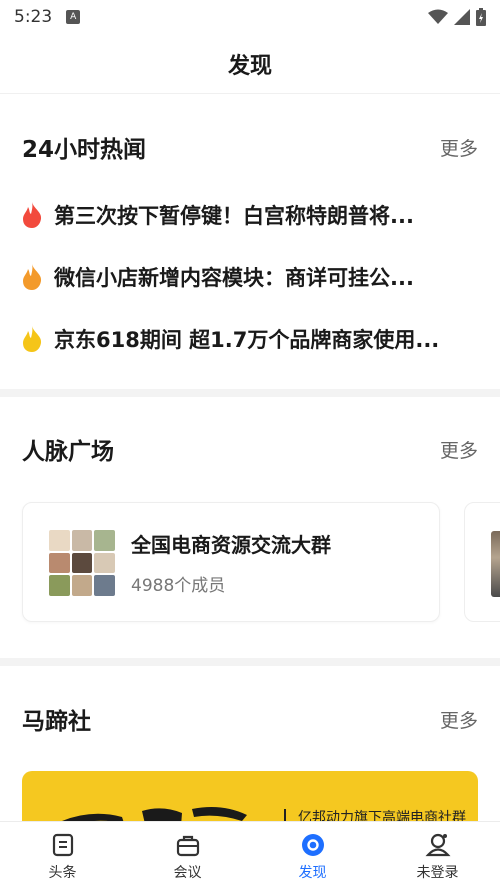 The height and width of the screenshot is (888, 500). Describe the element at coordinates (482, 562) in the screenshot. I see `group-card-next` at that location.